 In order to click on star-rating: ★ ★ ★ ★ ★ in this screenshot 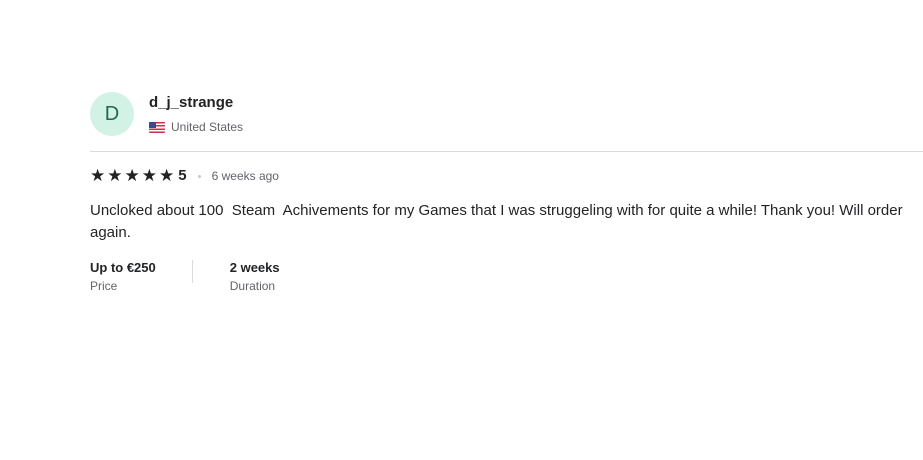, I will do `click(132, 175)`.